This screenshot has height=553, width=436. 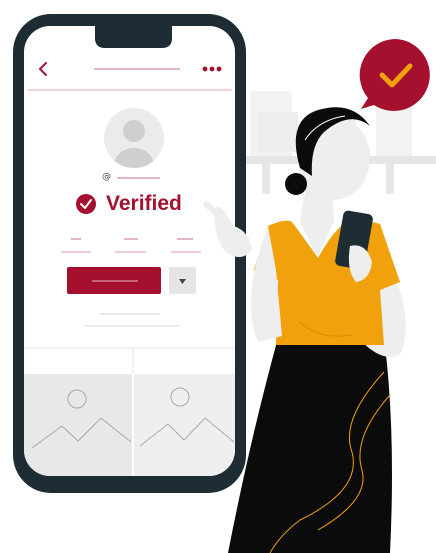 I want to click on hair-bun, so click(x=296, y=184).